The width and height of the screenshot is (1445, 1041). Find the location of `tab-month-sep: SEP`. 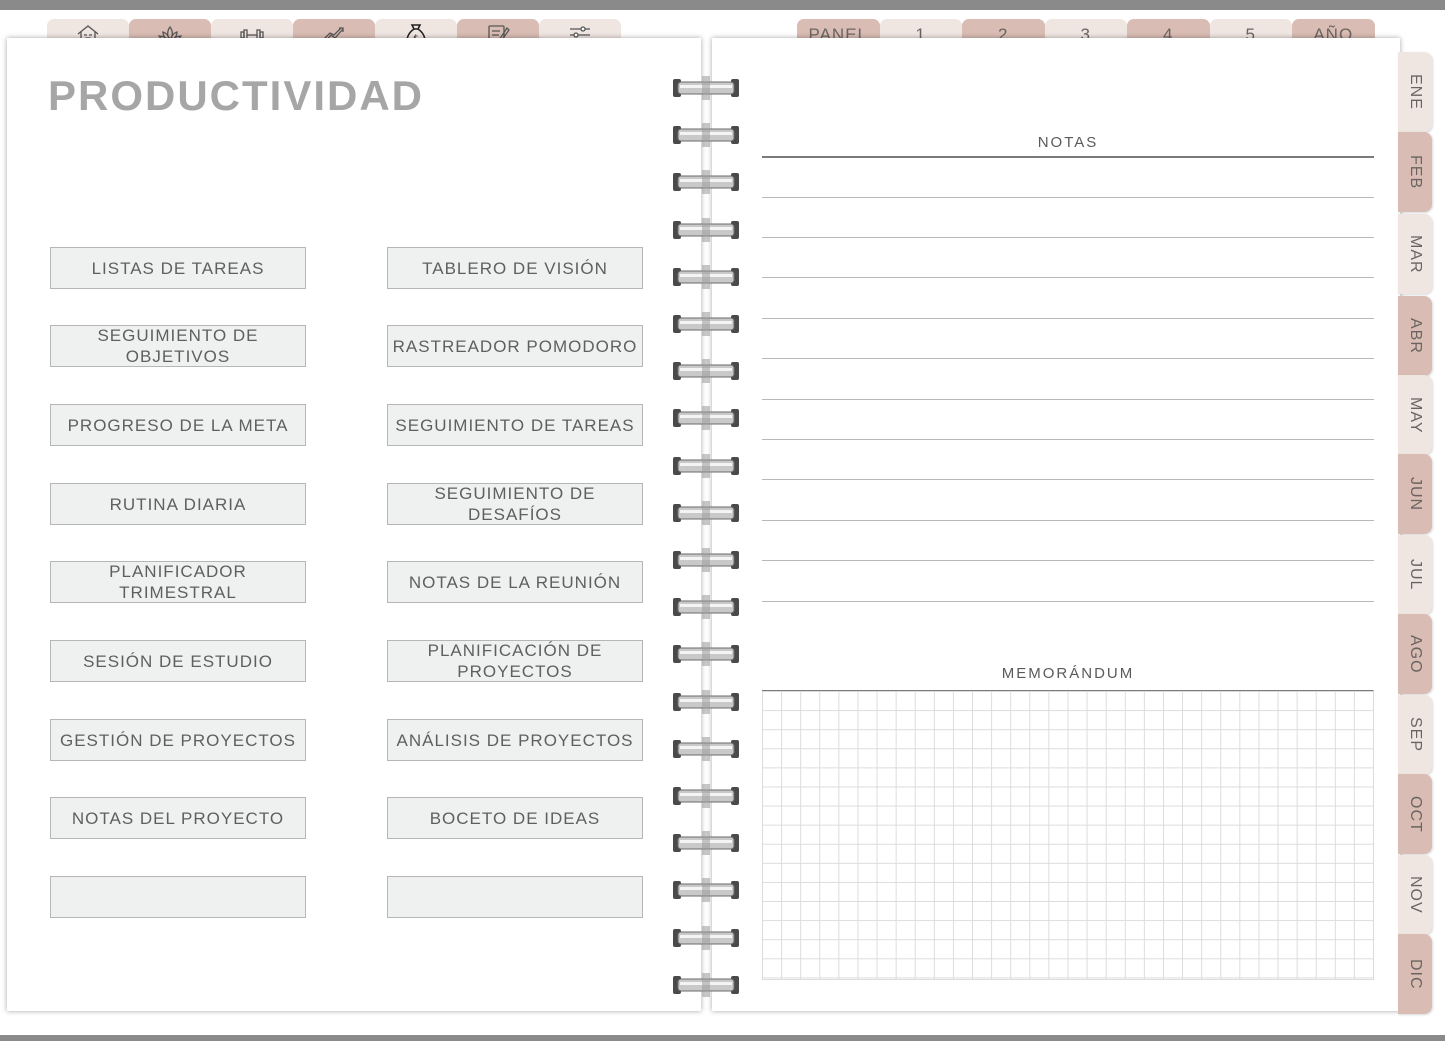

tab-month-sep: SEP is located at coordinates (1415, 735).